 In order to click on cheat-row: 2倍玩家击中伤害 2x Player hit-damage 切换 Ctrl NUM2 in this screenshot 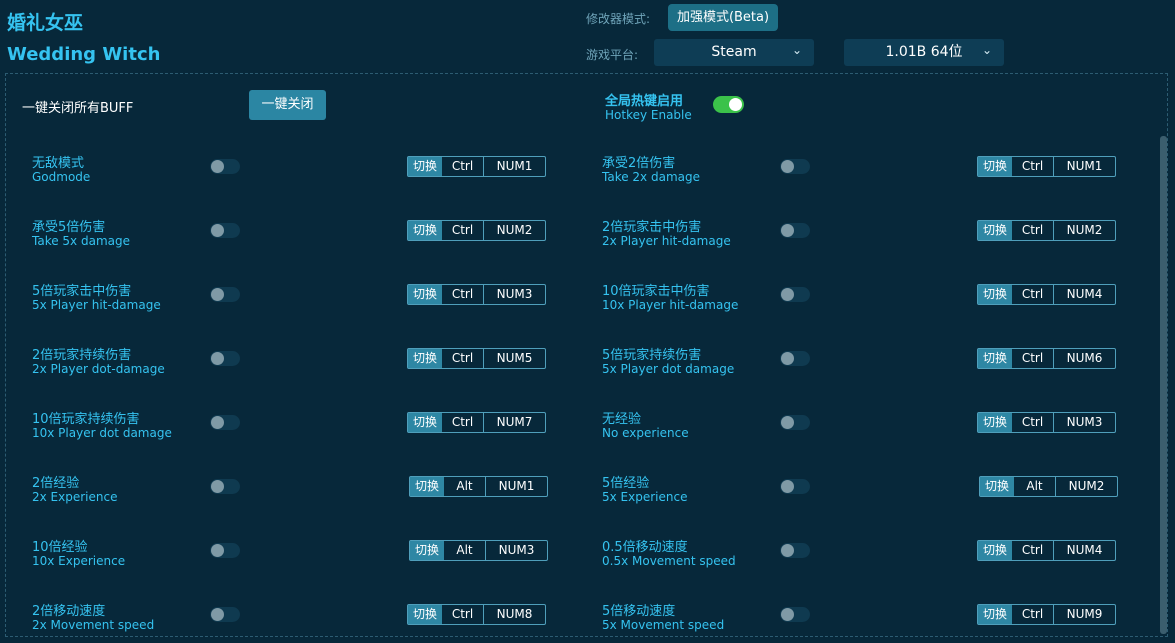, I will do `click(862, 236)`.